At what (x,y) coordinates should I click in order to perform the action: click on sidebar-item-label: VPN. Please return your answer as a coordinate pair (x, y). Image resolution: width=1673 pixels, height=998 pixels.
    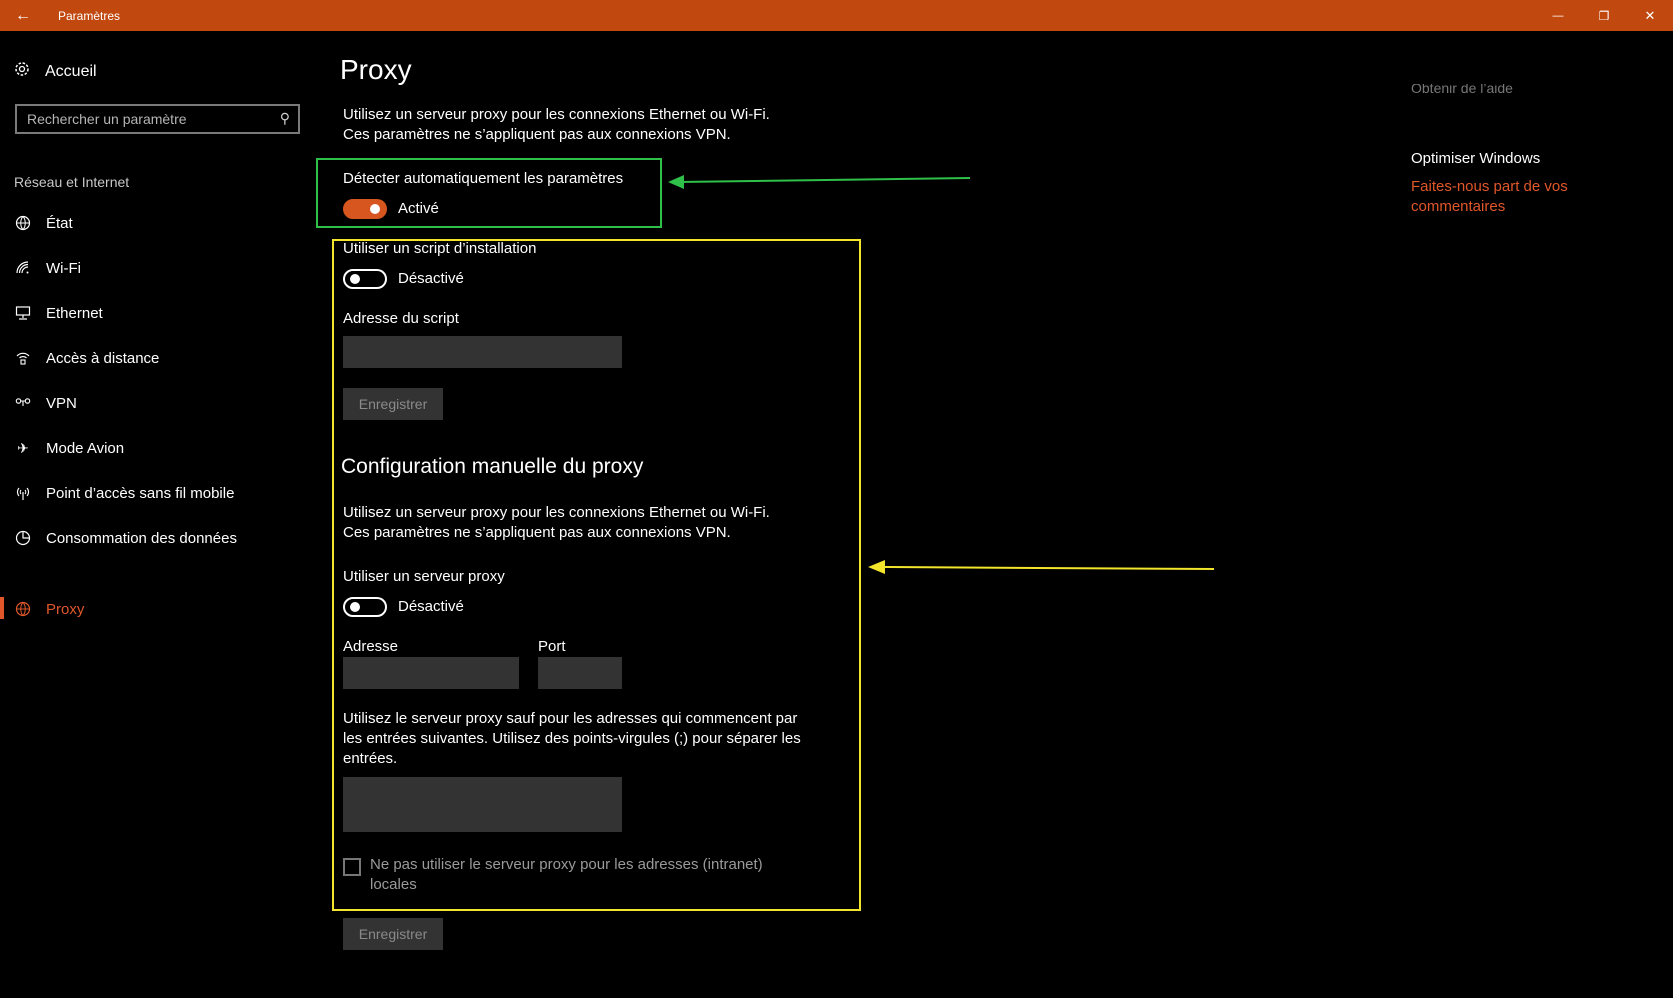
    Looking at the image, I should click on (61, 403).